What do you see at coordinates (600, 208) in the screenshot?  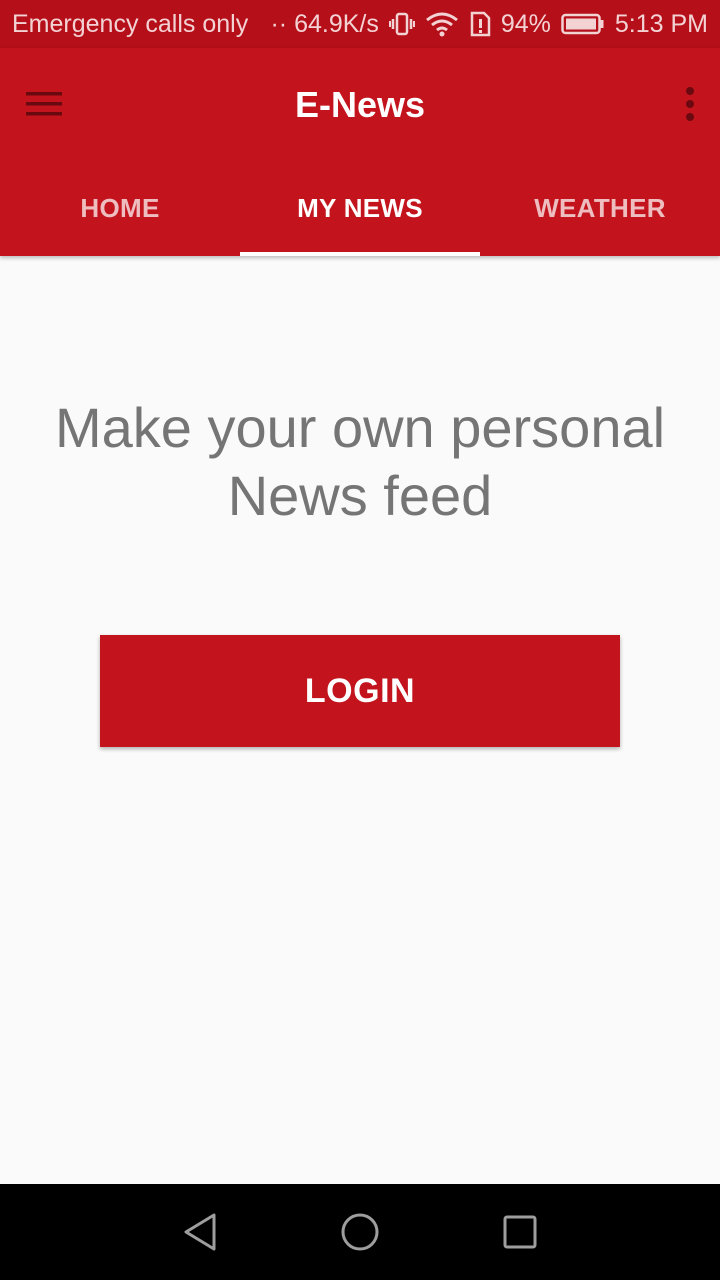 I see `tab-weather: WEATHER` at bounding box center [600, 208].